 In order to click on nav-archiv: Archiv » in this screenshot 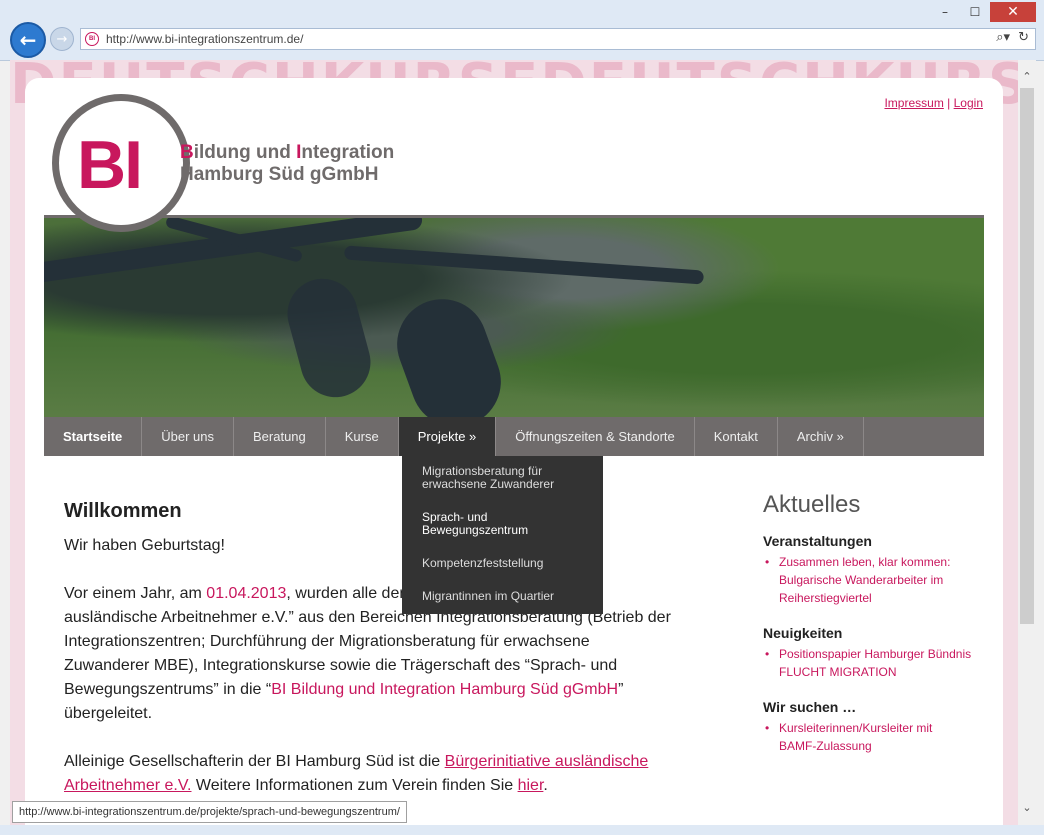, I will do `click(821, 436)`.